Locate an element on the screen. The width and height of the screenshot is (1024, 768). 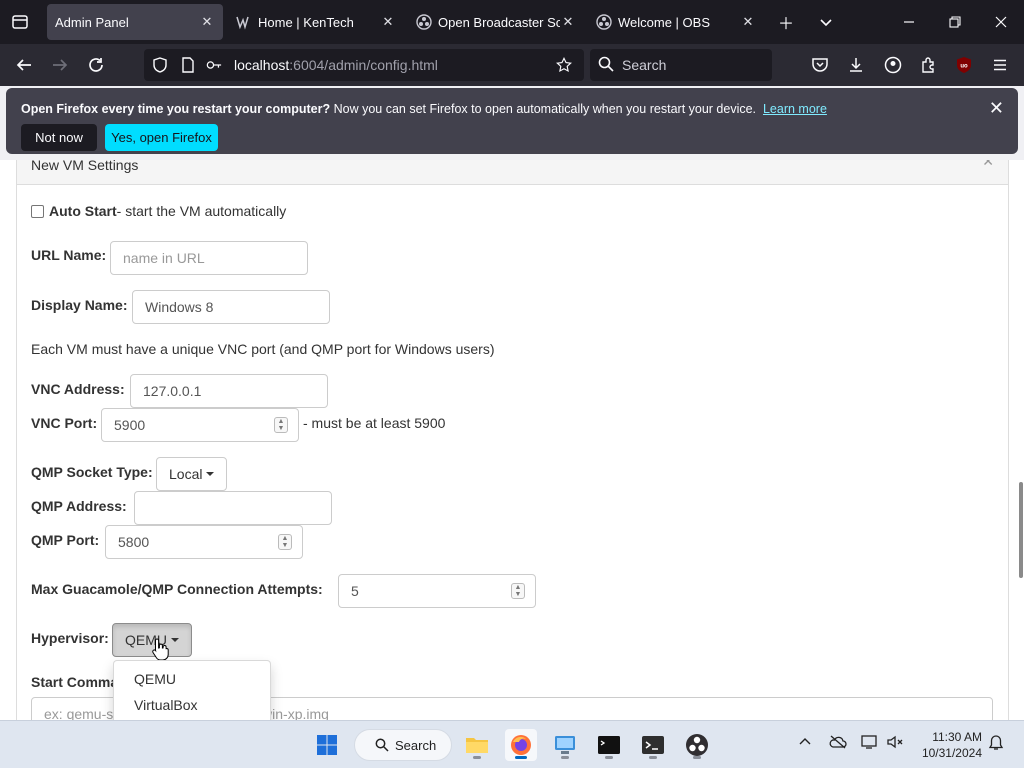
hypervisor-row: Hypervisor: is located at coordinates (70, 638).